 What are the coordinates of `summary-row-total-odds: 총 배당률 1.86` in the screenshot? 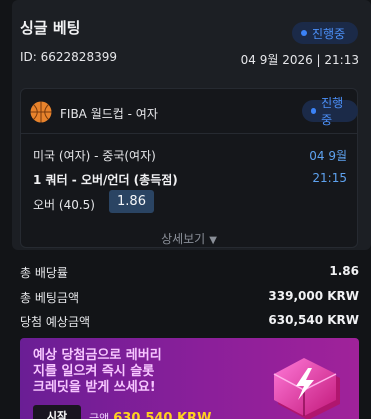 It's located at (189, 272).